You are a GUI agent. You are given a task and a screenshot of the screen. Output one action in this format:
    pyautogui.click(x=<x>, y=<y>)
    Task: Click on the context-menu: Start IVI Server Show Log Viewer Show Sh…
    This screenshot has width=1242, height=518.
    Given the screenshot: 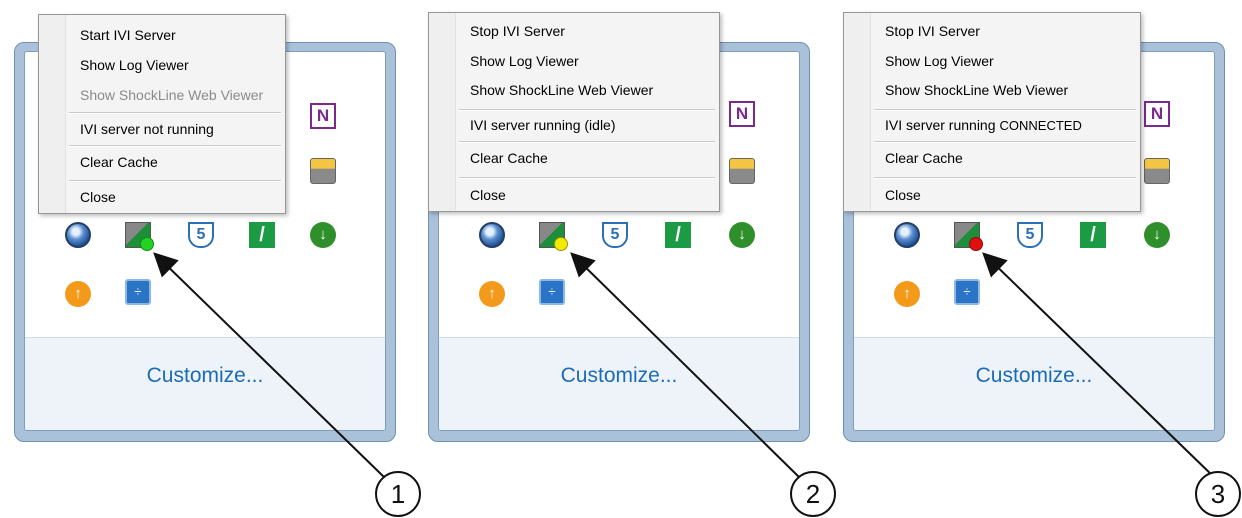 What is the action you would take?
    pyautogui.click(x=162, y=114)
    